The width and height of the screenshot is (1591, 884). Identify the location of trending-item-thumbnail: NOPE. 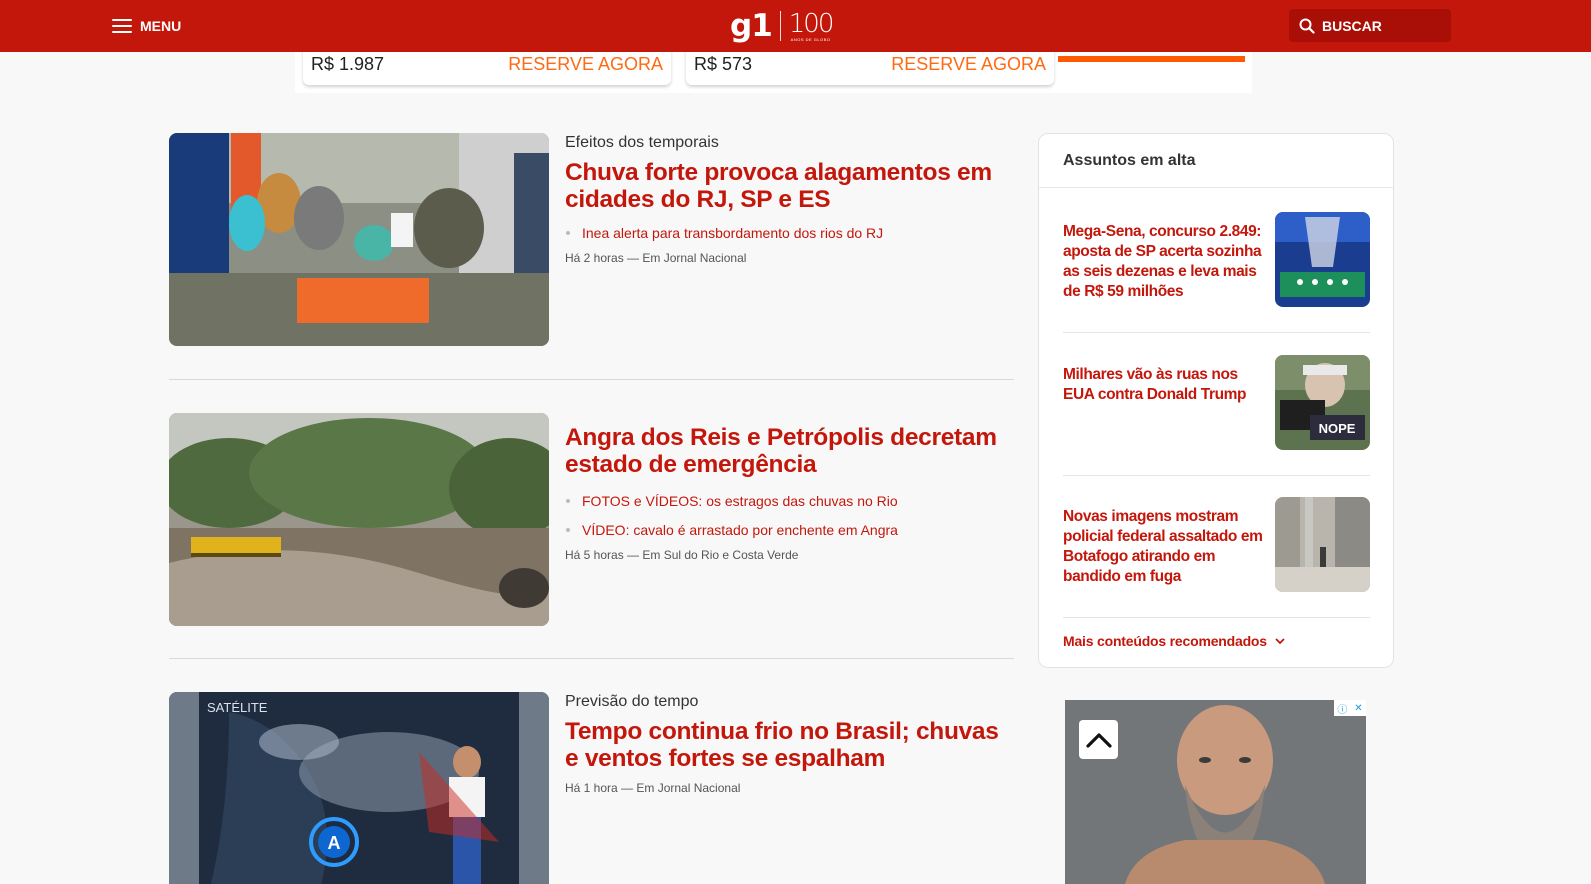
(1322, 402).